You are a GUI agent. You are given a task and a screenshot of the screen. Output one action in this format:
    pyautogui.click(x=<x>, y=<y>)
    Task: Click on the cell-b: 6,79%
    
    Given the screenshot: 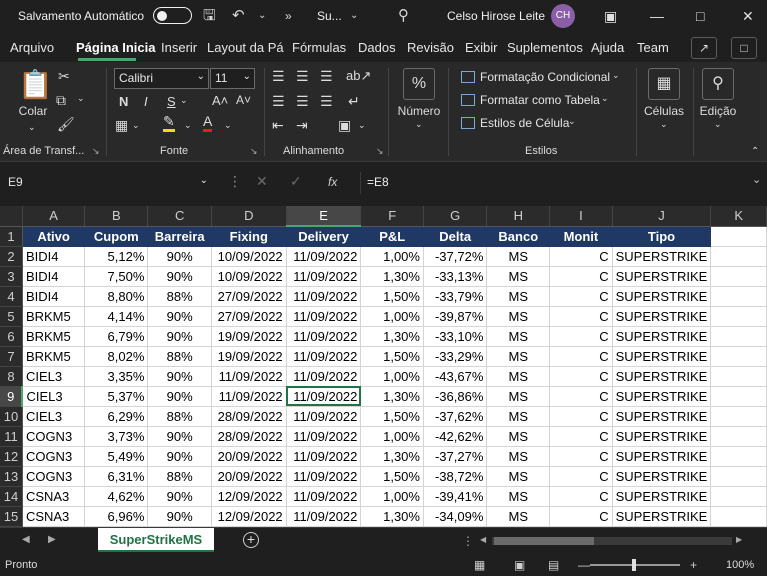 What is the action you would take?
    pyautogui.click(x=116, y=336)
    